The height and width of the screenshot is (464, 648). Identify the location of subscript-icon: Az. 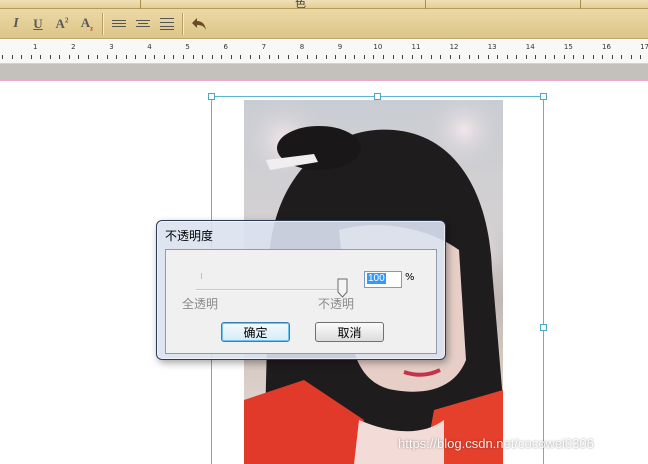
(87, 24).